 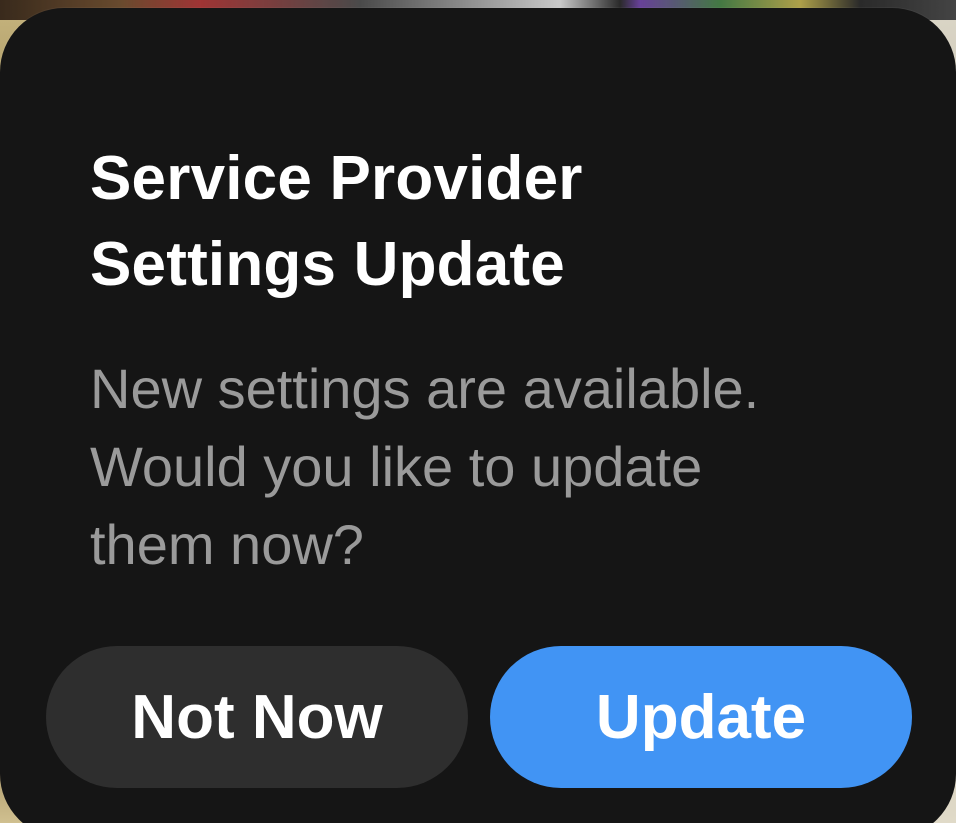 I want to click on not-now-button: Not Now, so click(x=257, y=717).